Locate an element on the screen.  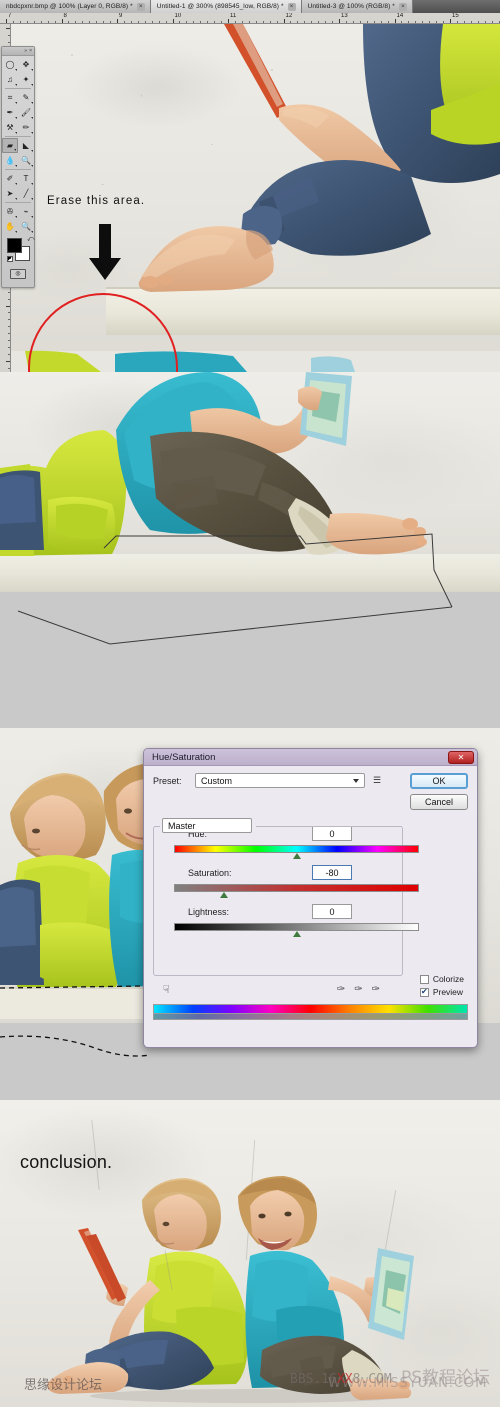
horizontal-ruler: 7 8 9 10 11 12 13 14 15 is located at coordinates (250, 18).